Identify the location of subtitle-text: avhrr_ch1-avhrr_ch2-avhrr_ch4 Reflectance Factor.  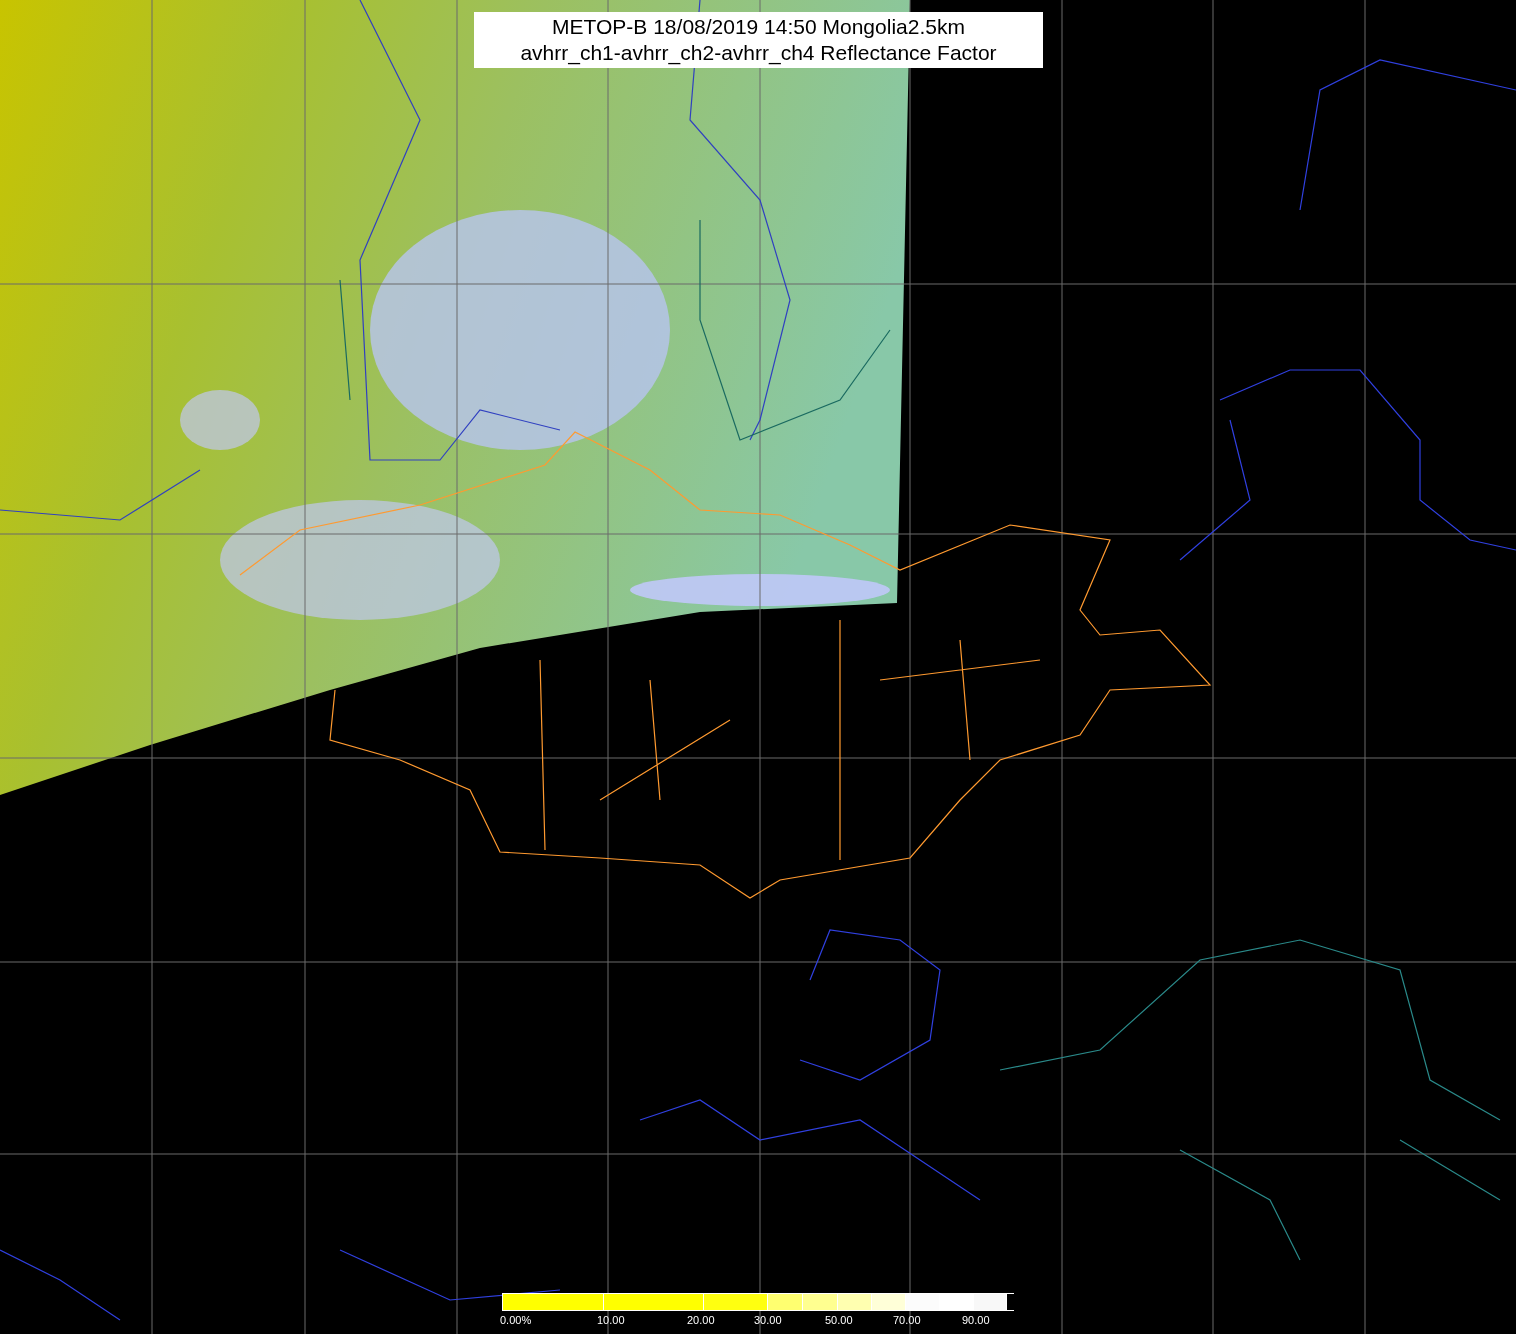
(758, 53).